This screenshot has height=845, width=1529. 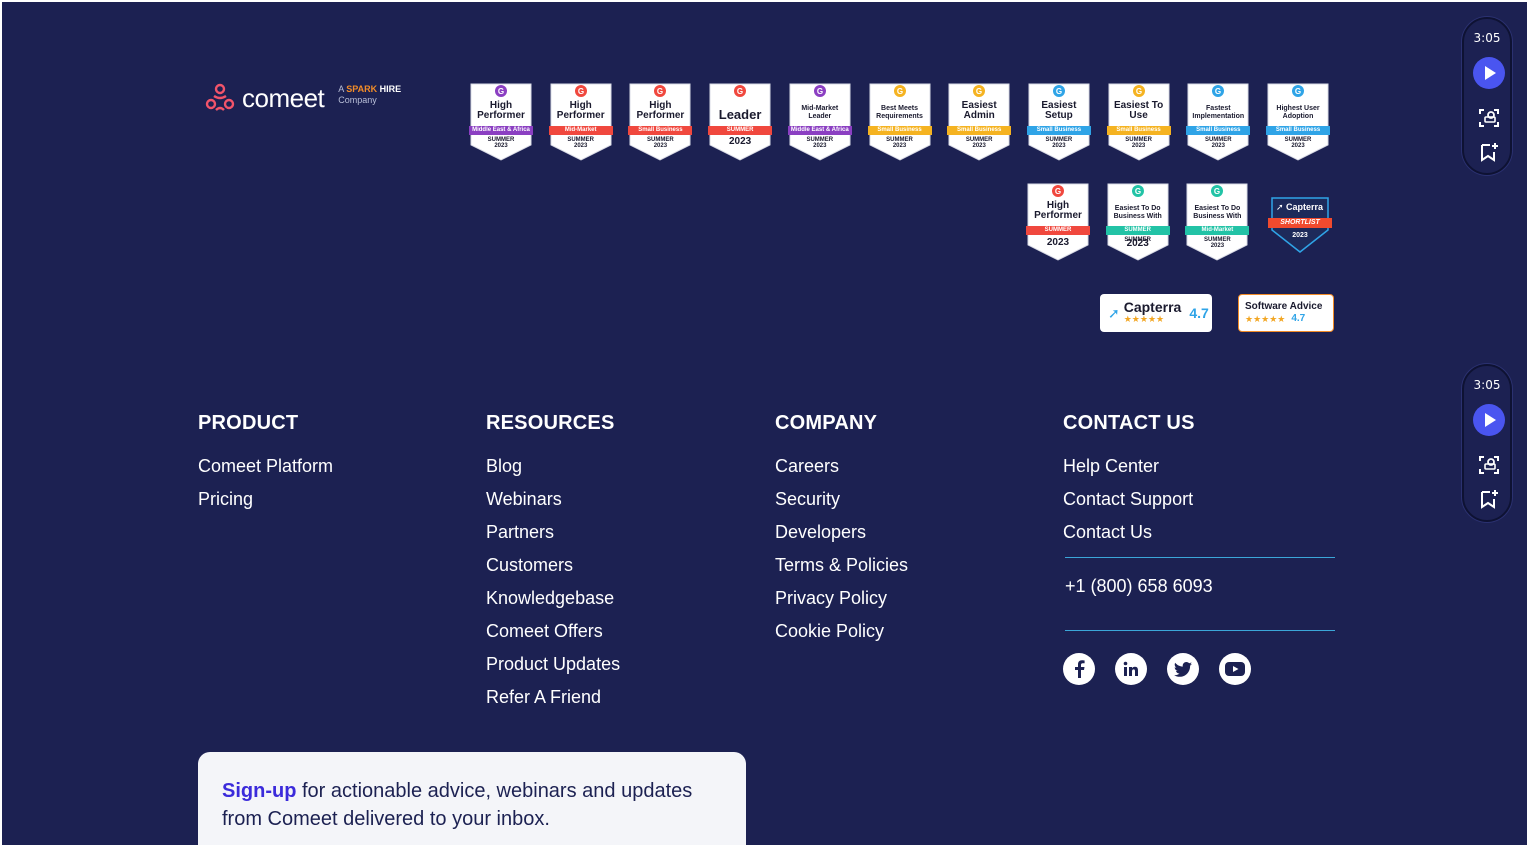 I want to click on badge-title: Easiest Admin, so click(x=979, y=110).